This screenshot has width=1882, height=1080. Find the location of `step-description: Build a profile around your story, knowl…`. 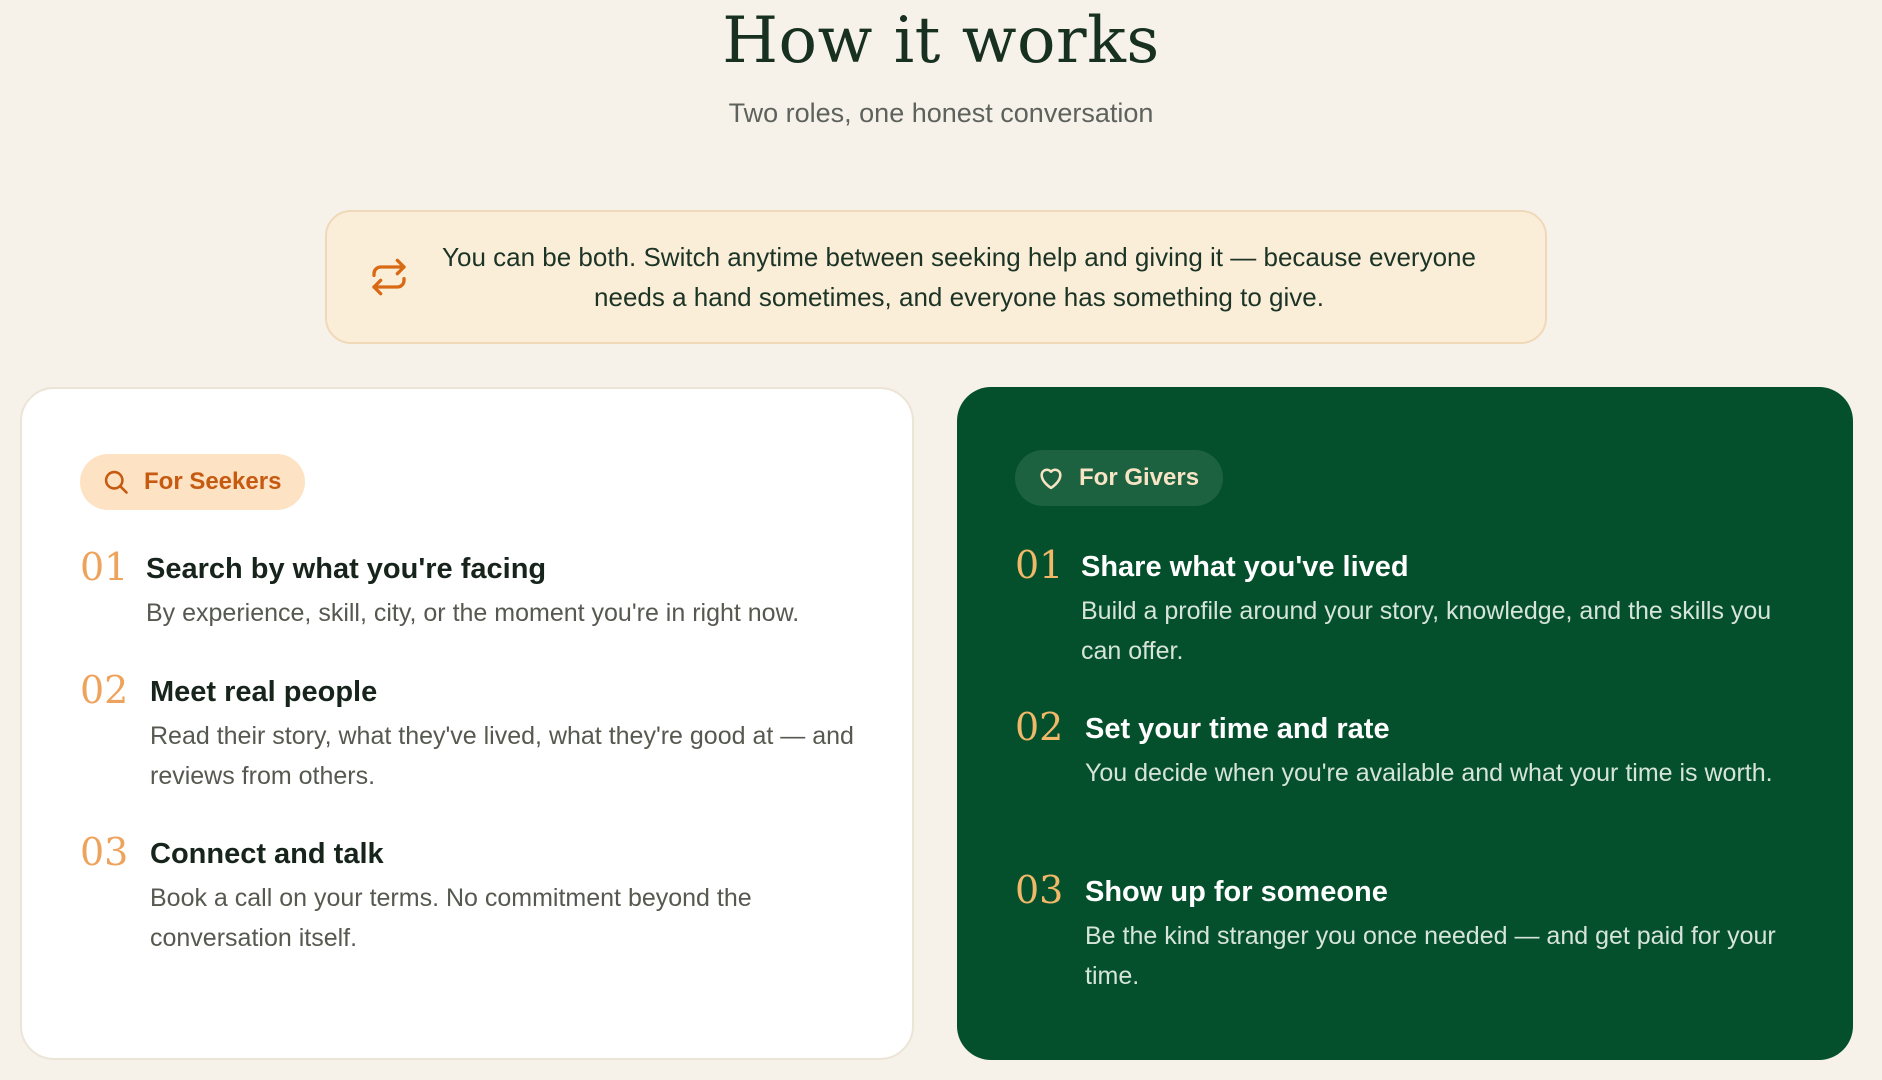

step-description: Build a profile around your story, knowl… is located at coordinates (1426, 631).